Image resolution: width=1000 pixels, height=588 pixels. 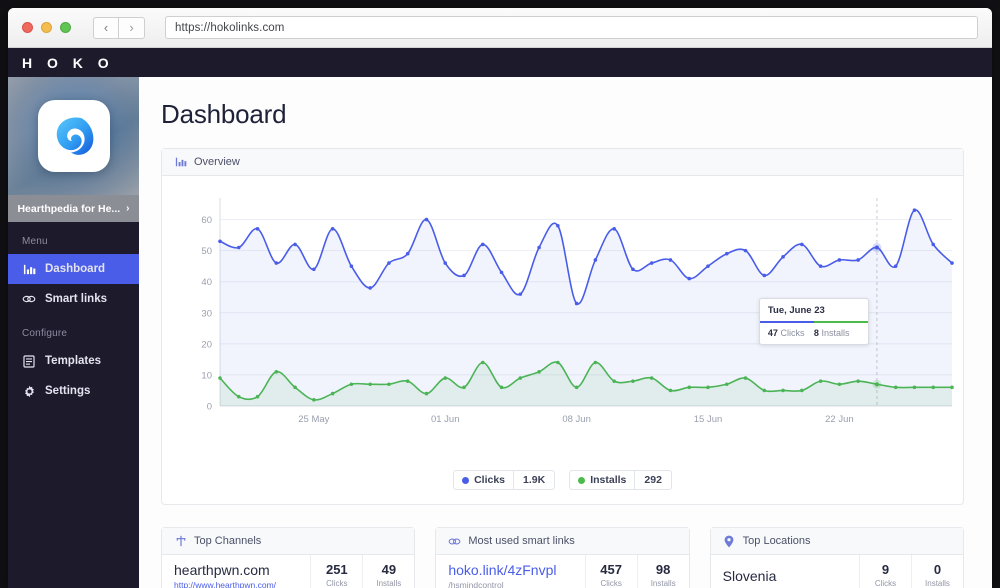 What do you see at coordinates (466, 480) in the screenshot?
I see `legend-clicks-dot` at bounding box center [466, 480].